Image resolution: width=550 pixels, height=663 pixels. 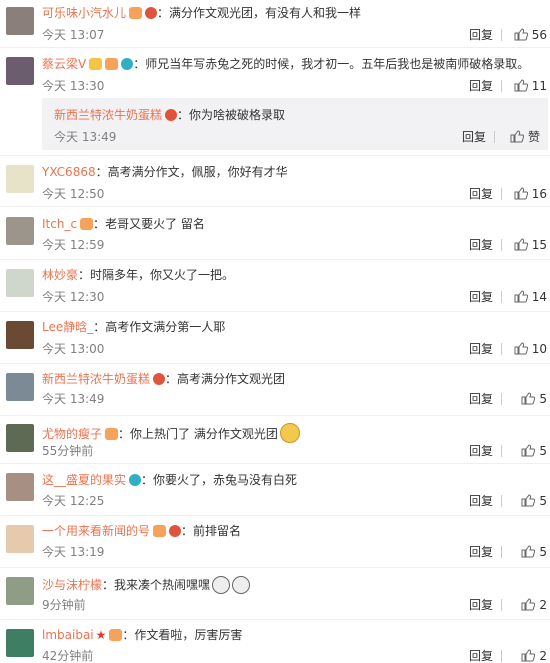 What do you see at coordinates (72, 434) in the screenshot?
I see `username: 尤物的瘦子` at bounding box center [72, 434].